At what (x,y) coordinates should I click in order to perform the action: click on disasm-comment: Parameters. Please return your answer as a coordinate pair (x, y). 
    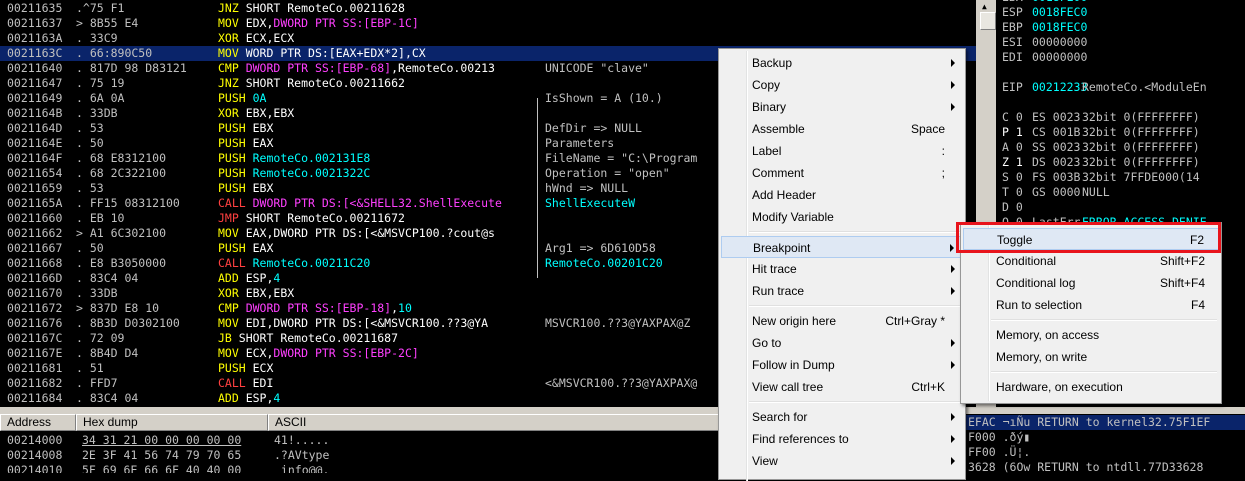
    Looking at the image, I should click on (580, 143).